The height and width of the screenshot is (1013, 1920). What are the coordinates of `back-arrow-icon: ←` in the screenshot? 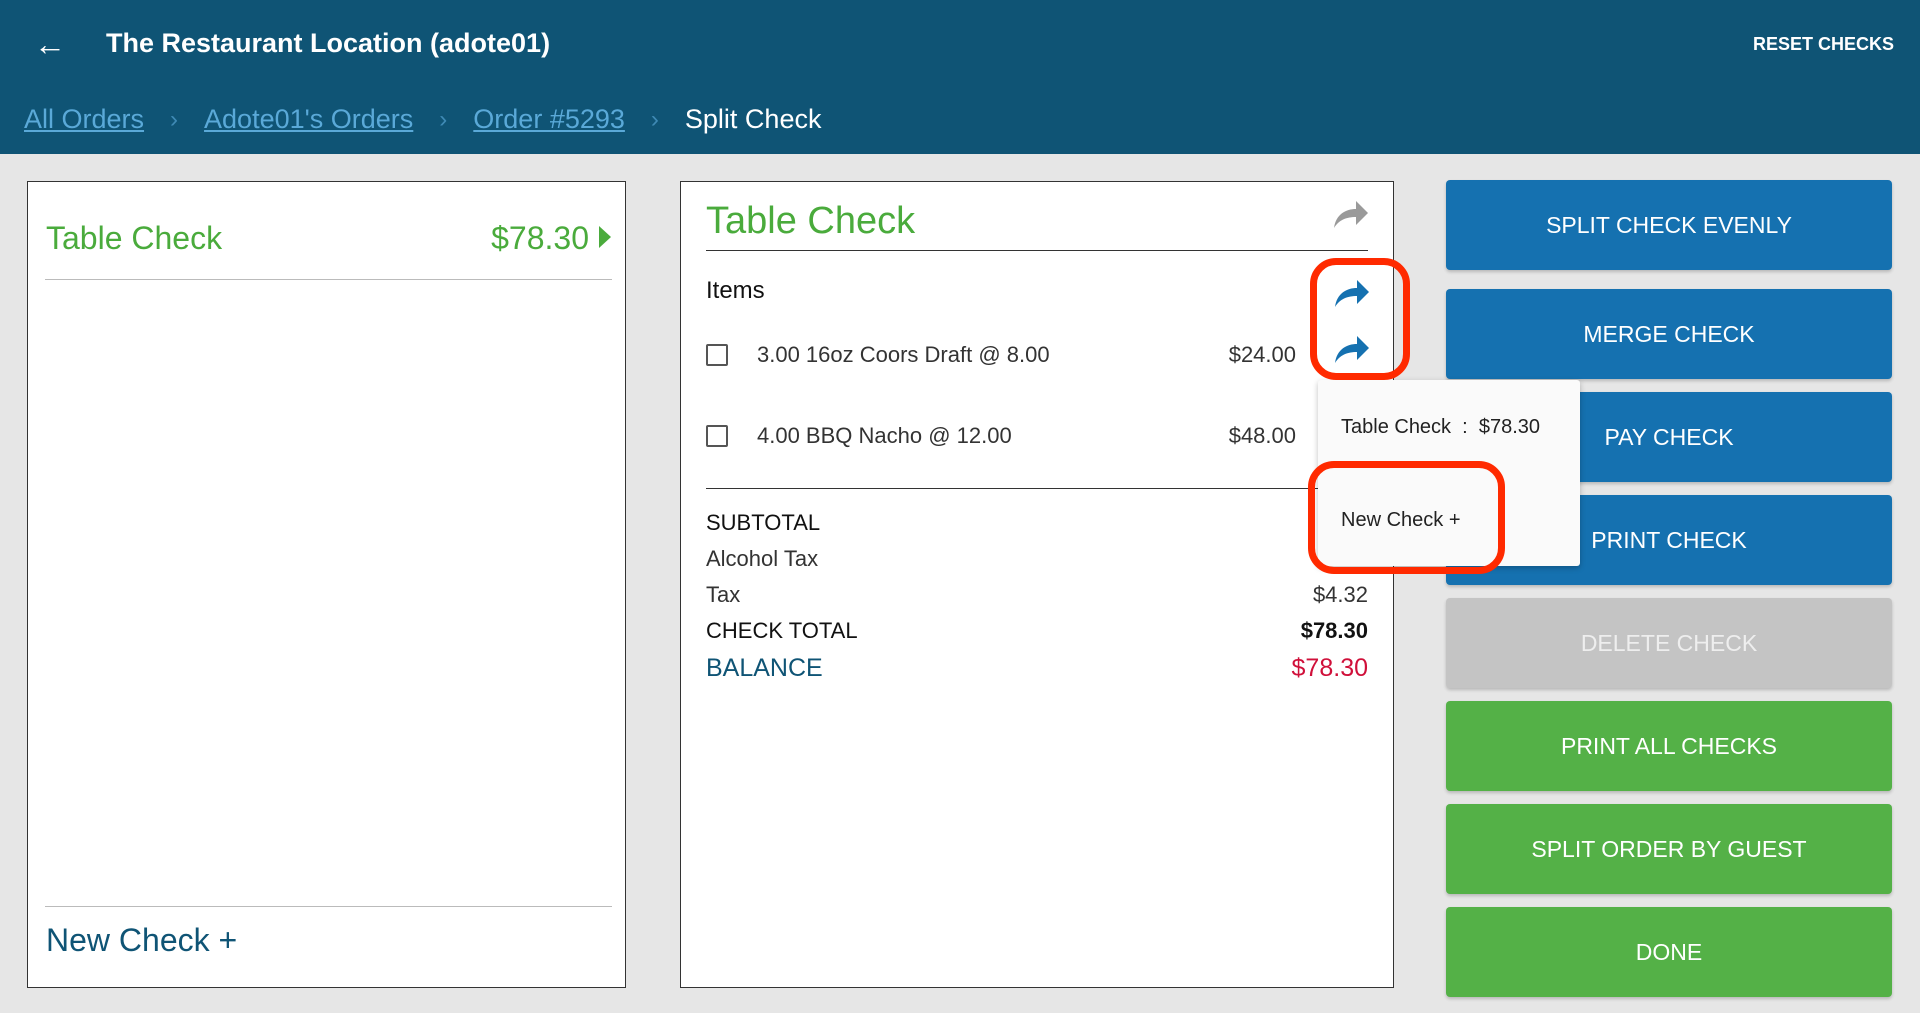 It's located at (50, 44).